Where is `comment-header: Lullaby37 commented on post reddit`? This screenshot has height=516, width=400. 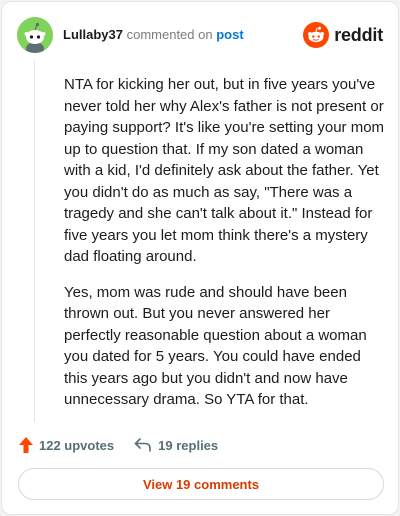 comment-header: Lullaby37 commented on post reddit is located at coordinates (200, 35).